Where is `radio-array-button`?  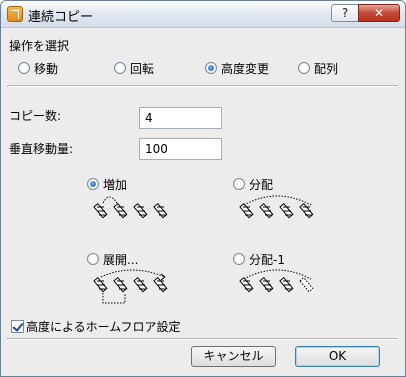 radio-array-button is located at coordinates (304, 68).